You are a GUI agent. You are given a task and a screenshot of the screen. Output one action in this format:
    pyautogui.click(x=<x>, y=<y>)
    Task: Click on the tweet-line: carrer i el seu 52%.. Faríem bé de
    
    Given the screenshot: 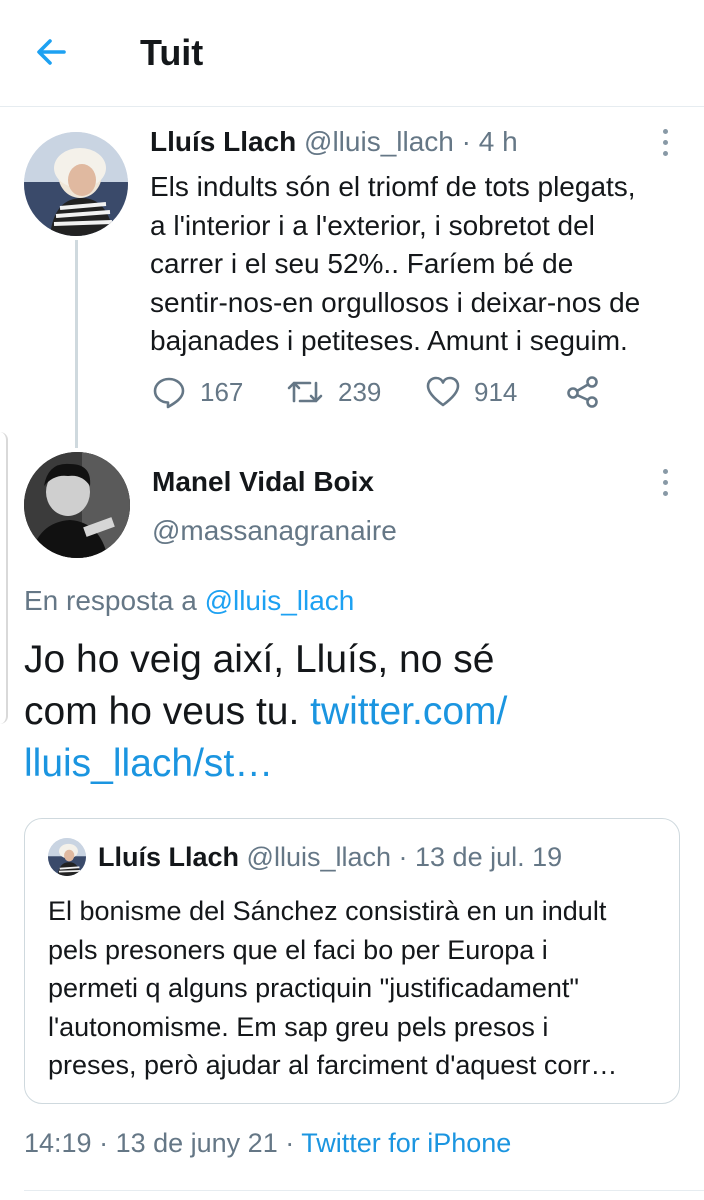 What is the action you would take?
    pyautogui.click(x=362, y=263)
    